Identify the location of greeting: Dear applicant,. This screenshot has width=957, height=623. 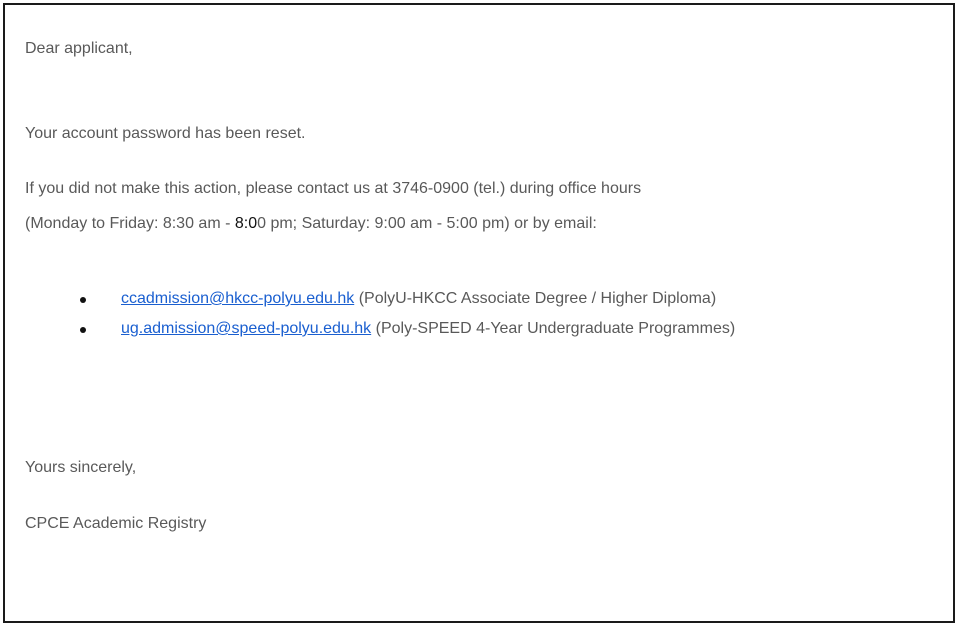
(79, 48).